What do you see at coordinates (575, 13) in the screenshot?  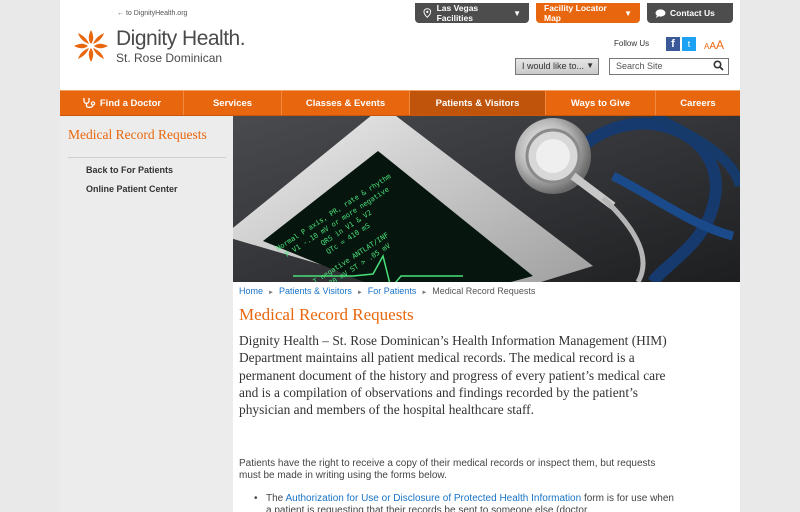 I see `facility-locator-map-label: Facility Locator Map` at bounding box center [575, 13].